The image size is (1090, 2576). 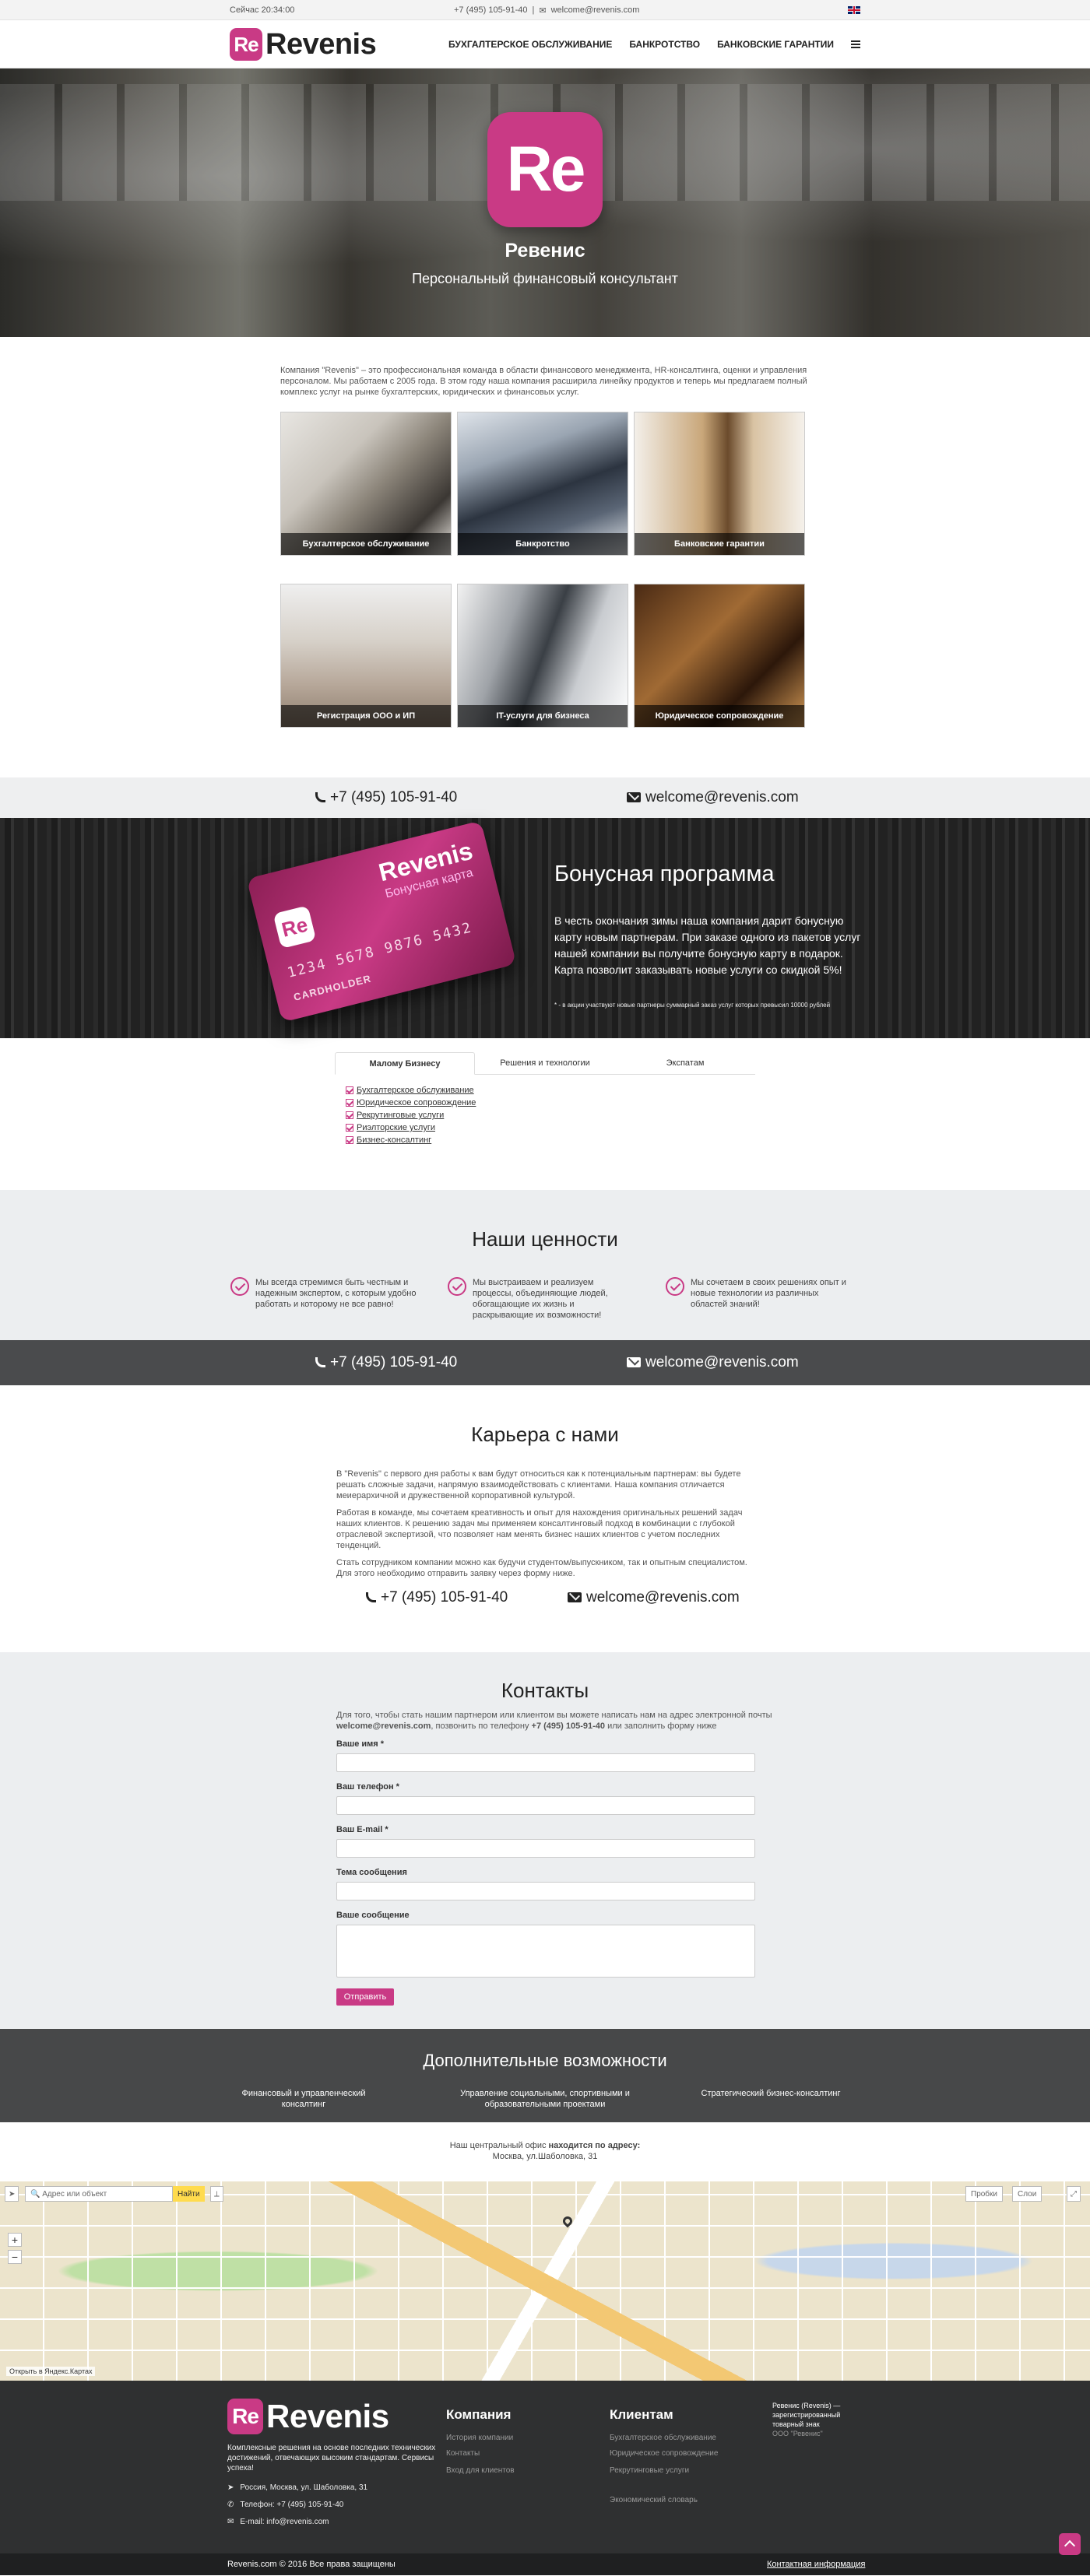 What do you see at coordinates (321, 44) in the screenshot?
I see `logo-text: Revenis` at bounding box center [321, 44].